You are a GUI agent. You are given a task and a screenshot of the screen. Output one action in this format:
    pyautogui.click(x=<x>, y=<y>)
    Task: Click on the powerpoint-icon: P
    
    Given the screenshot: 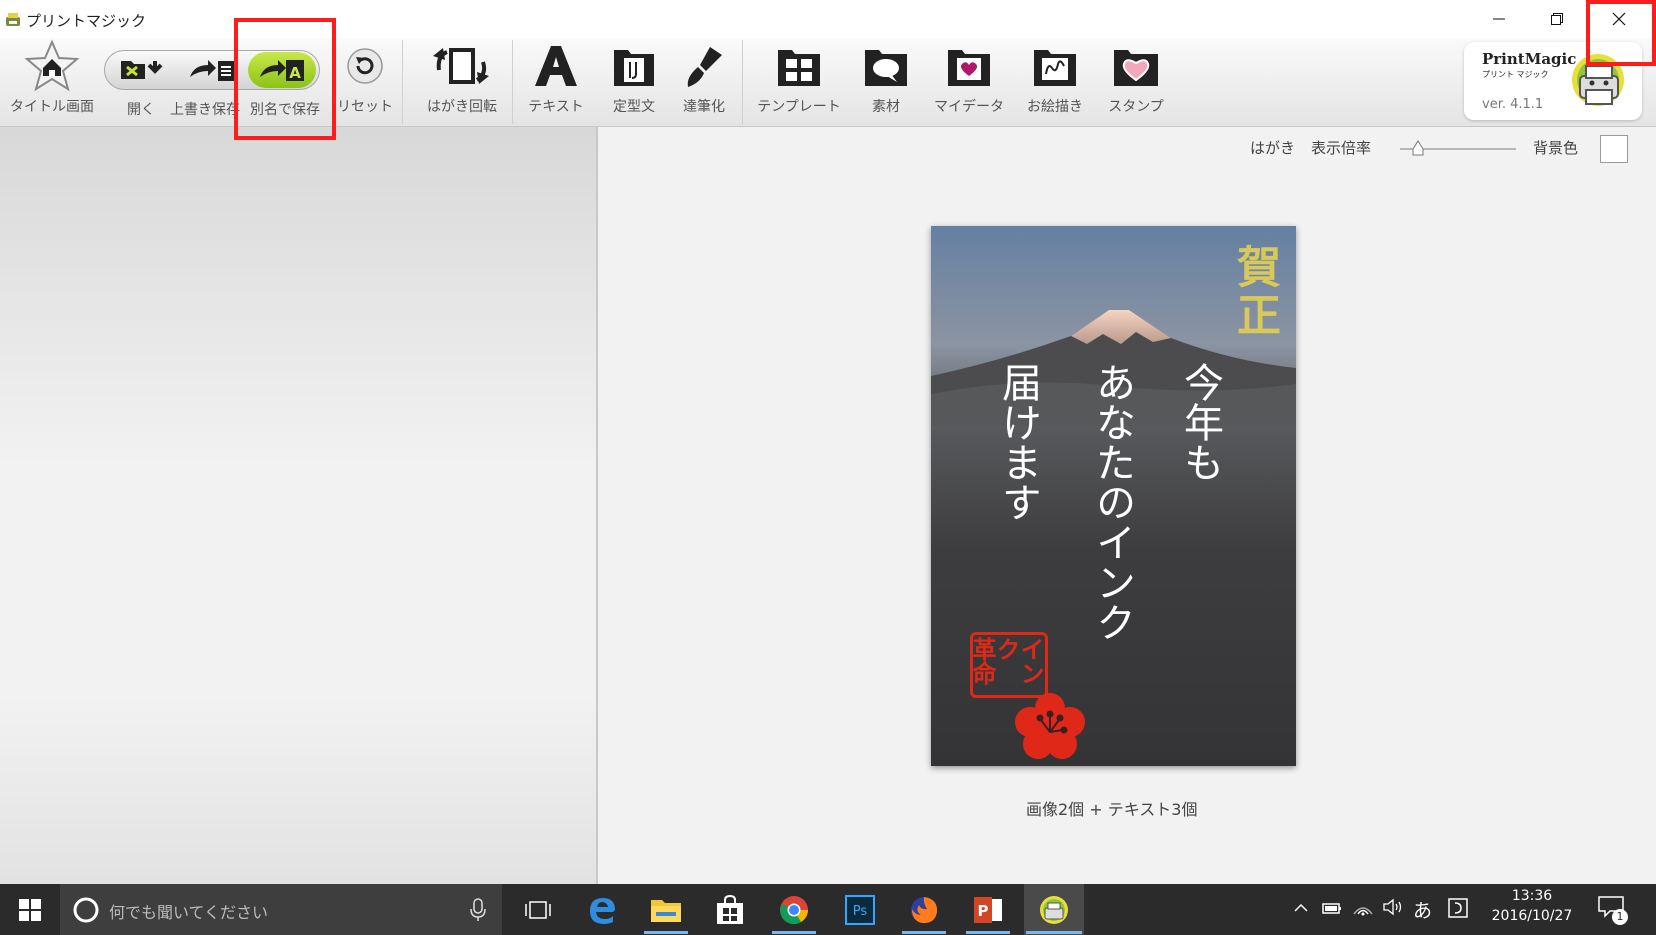 What is the action you would take?
    pyautogui.click(x=988, y=909)
    